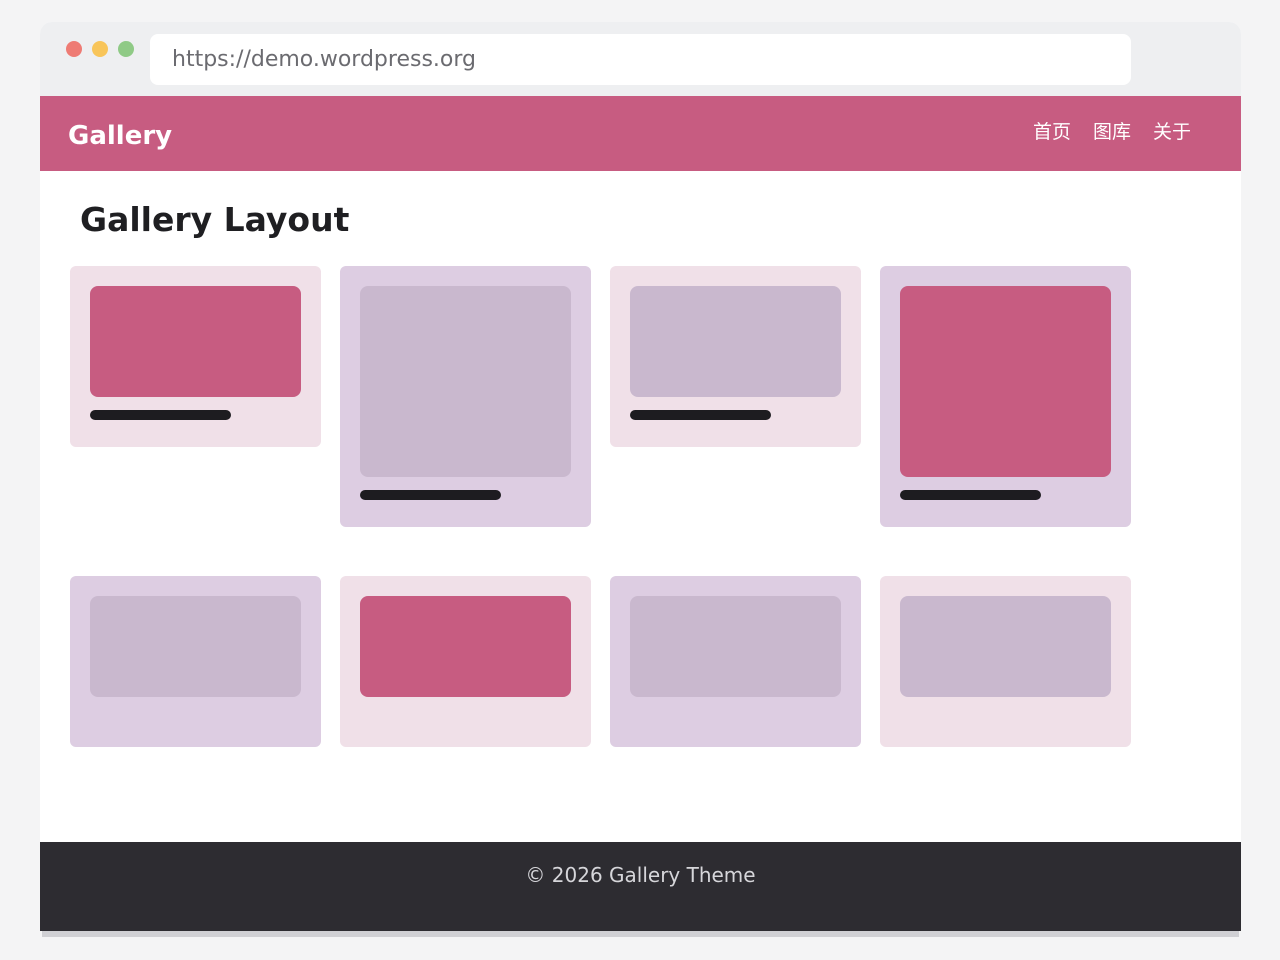 The height and width of the screenshot is (960, 1280). What do you see at coordinates (120, 136) in the screenshot?
I see `site-title: Gallery` at bounding box center [120, 136].